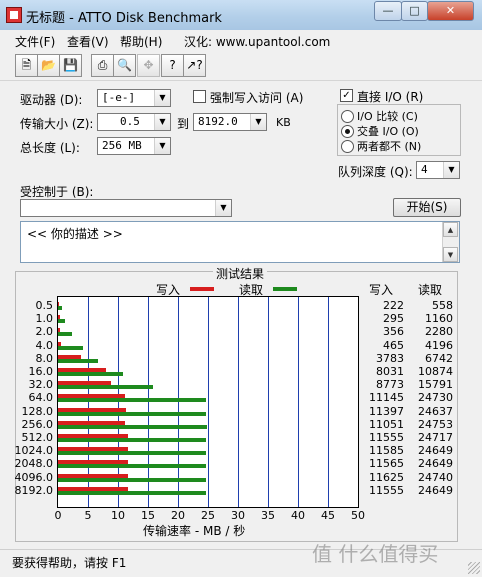 The image size is (482, 577). What do you see at coordinates (450, 11) in the screenshot?
I see `close-button: ✕` at bounding box center [450, 11].